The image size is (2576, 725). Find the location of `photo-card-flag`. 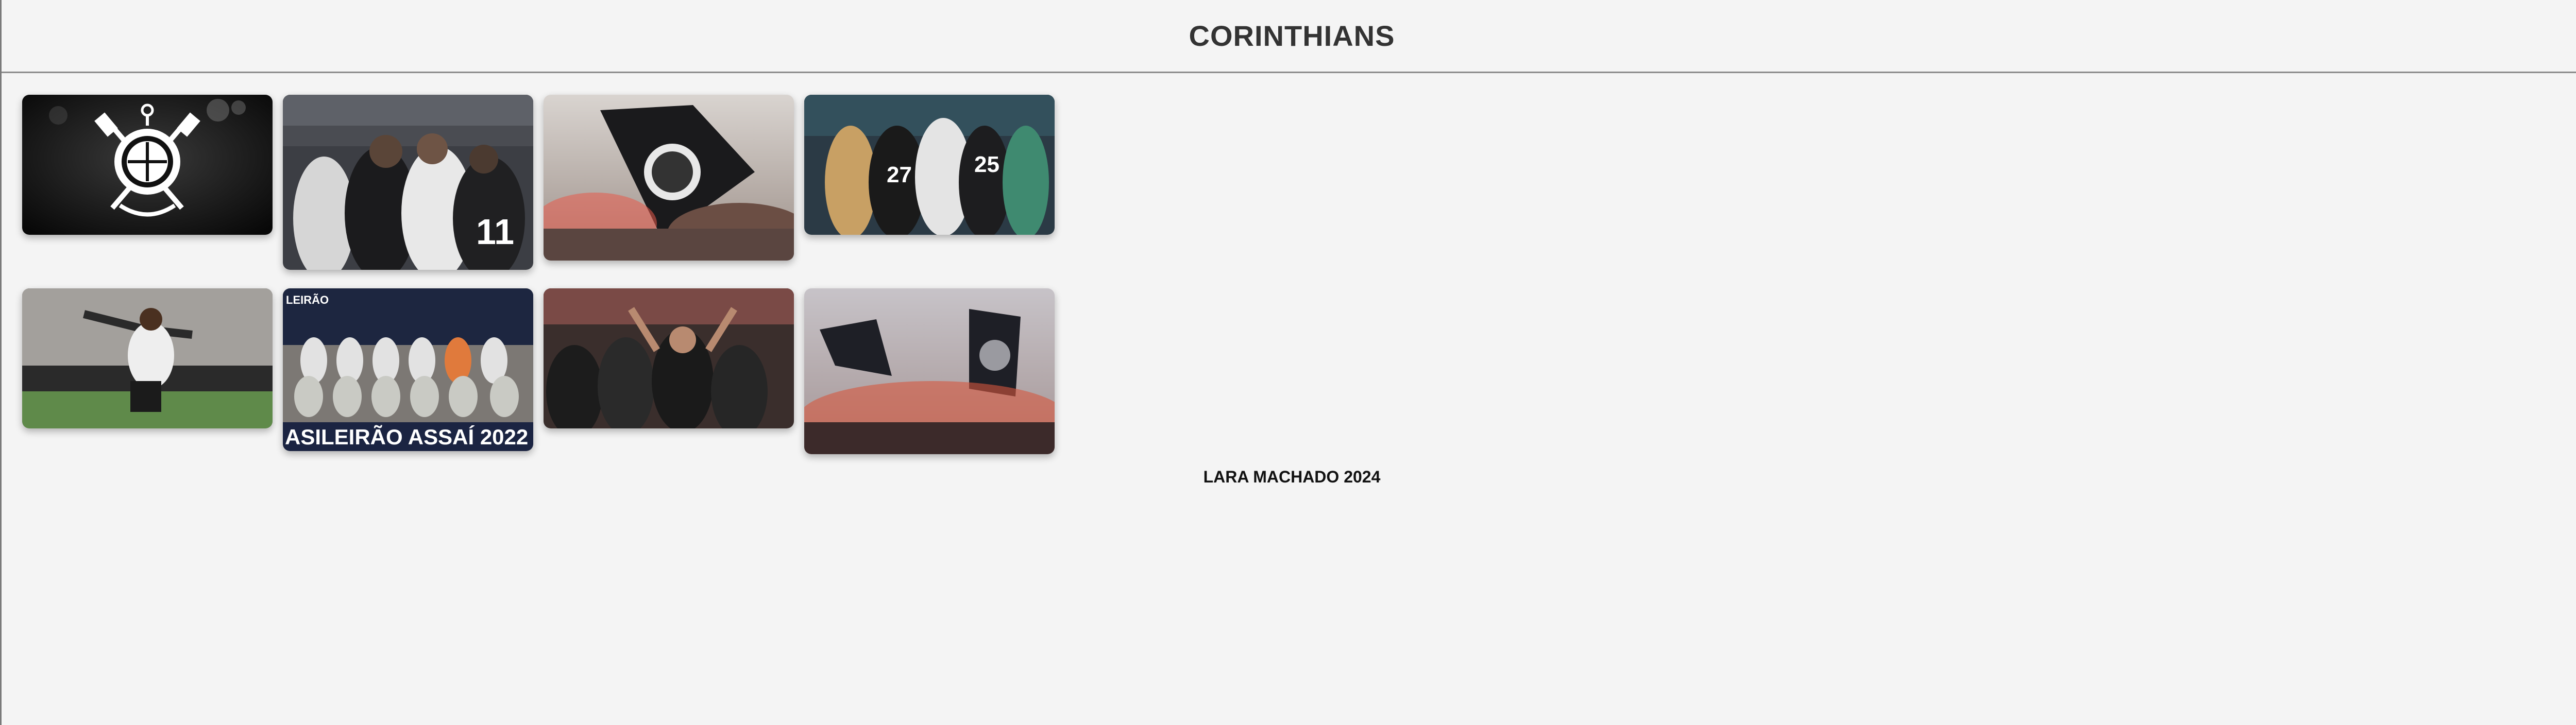

photo-card-flag is located at coordinates (669, 178).